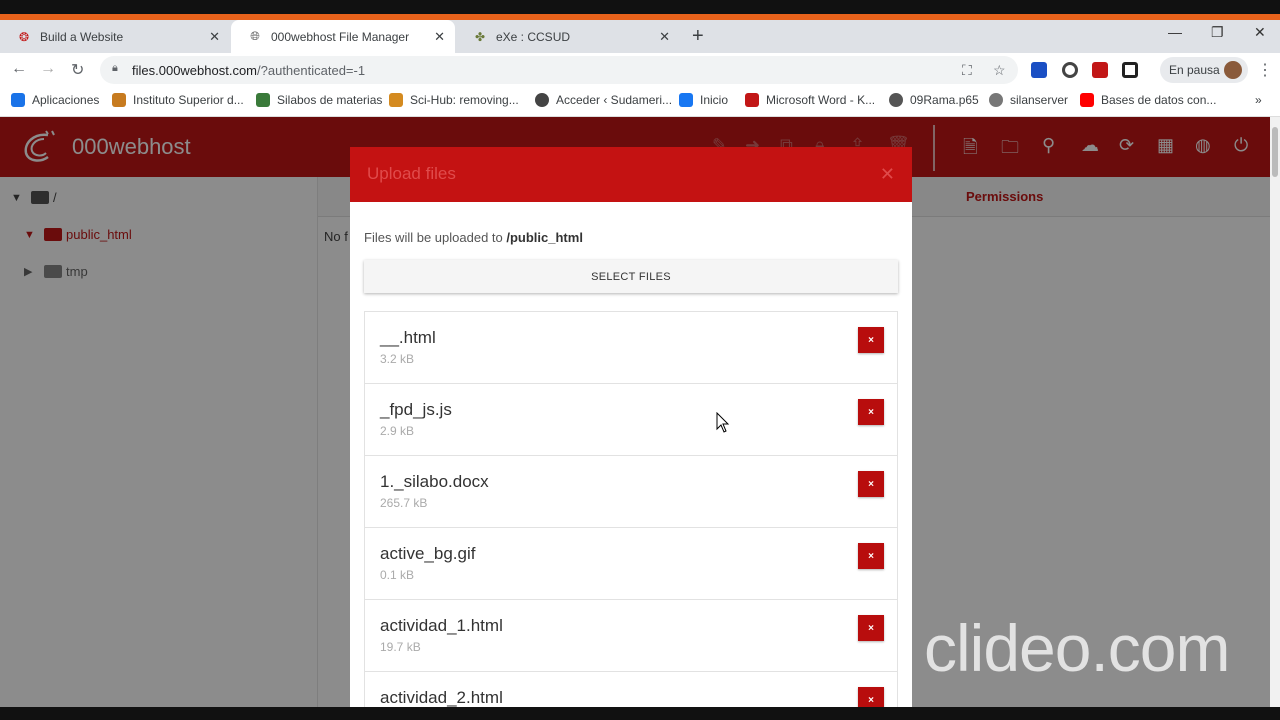 This screenshot has height=720, width=1280. I want to click on file-size: 265.7 kB, so click(404, 503).